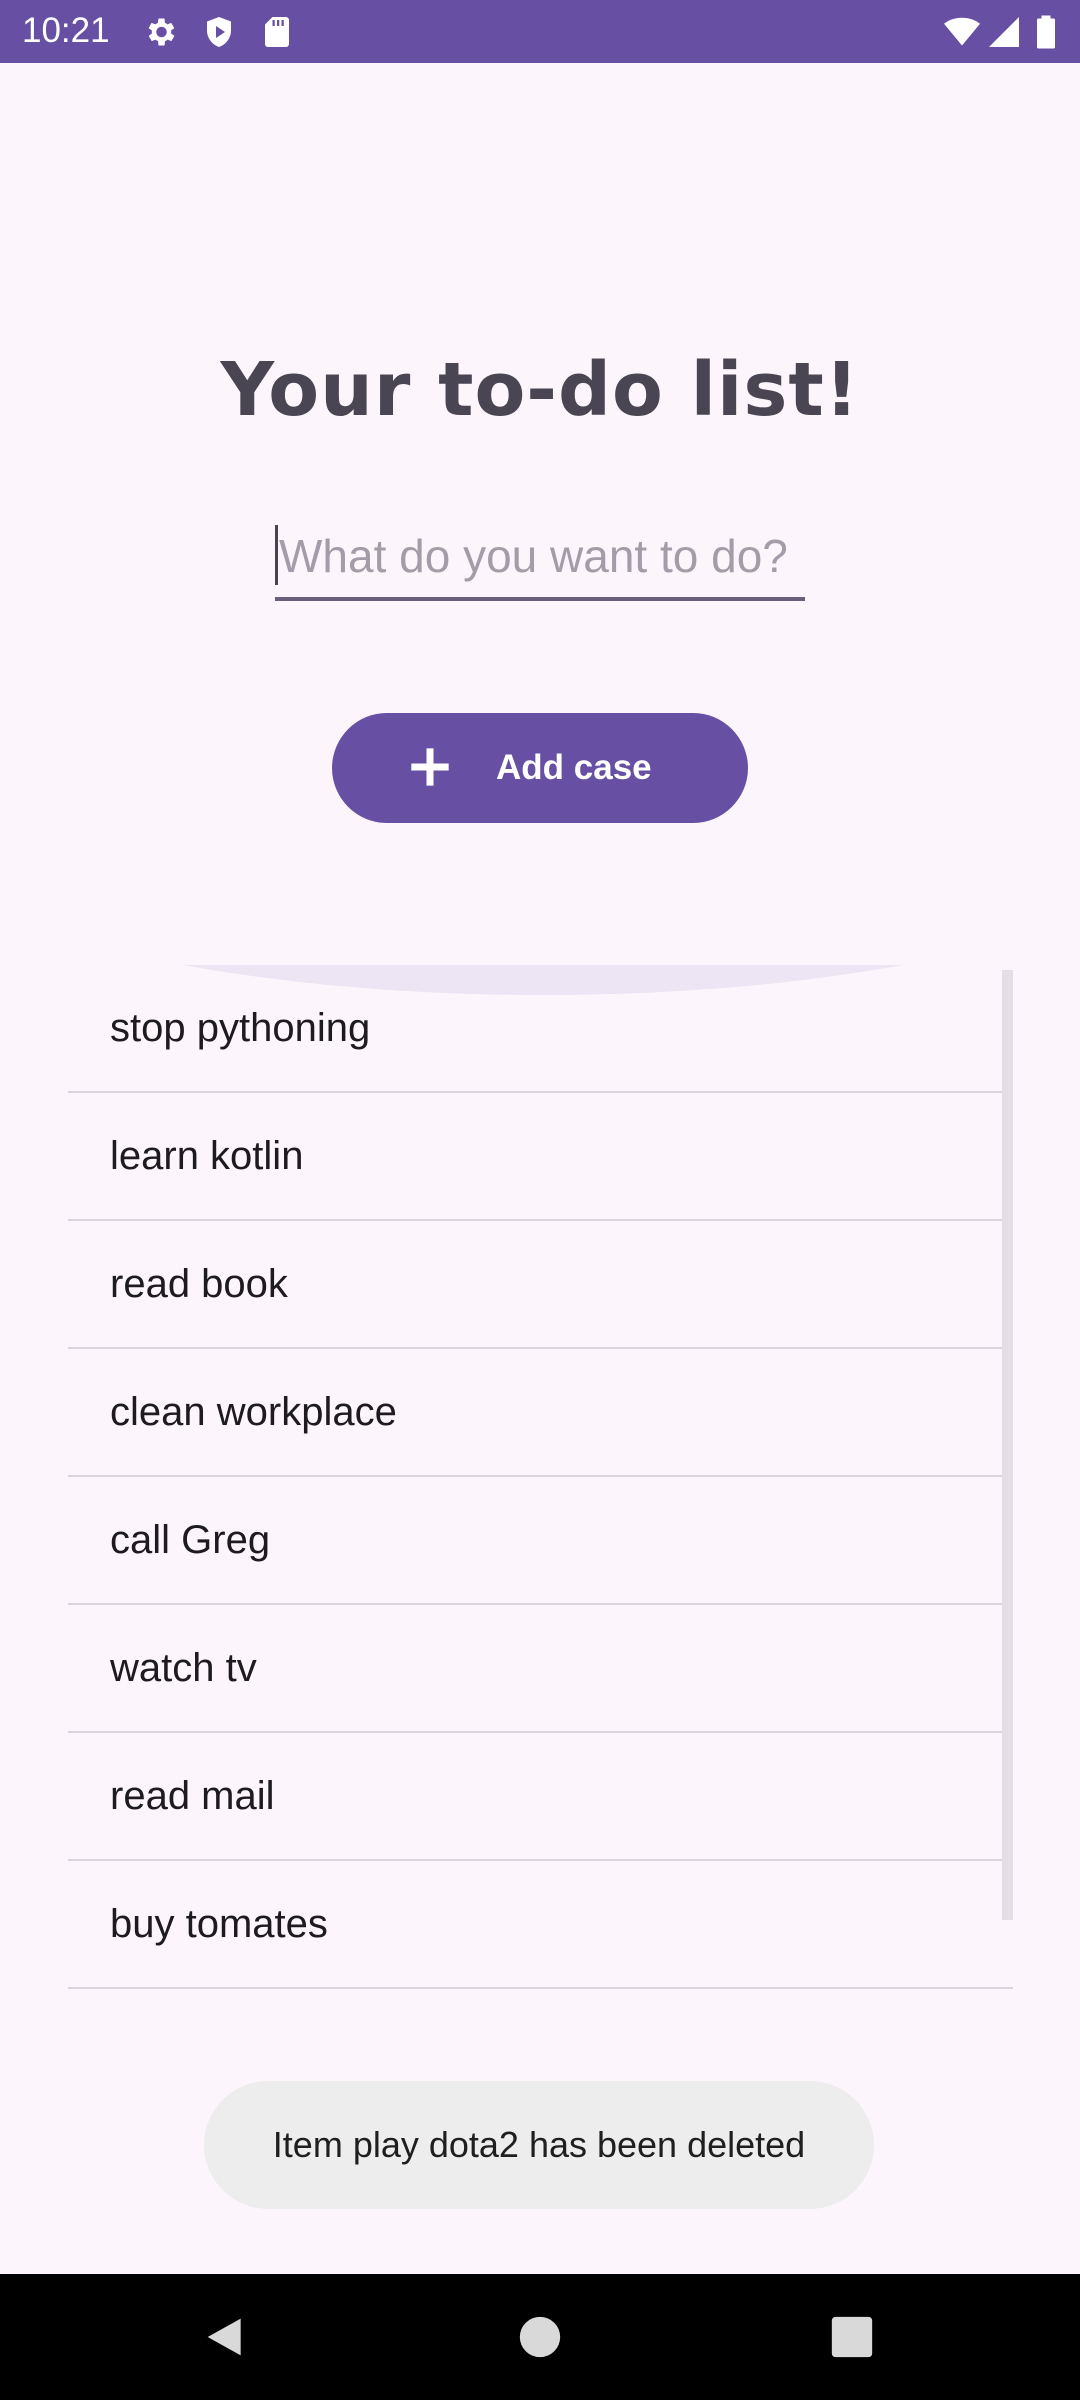 This screenshot has width=1080, height=2400. I want to click on list-item: read book, so click(540, 1285).